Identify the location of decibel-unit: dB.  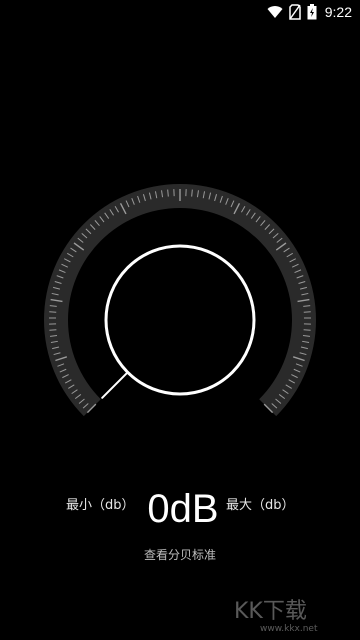
(194, 509).